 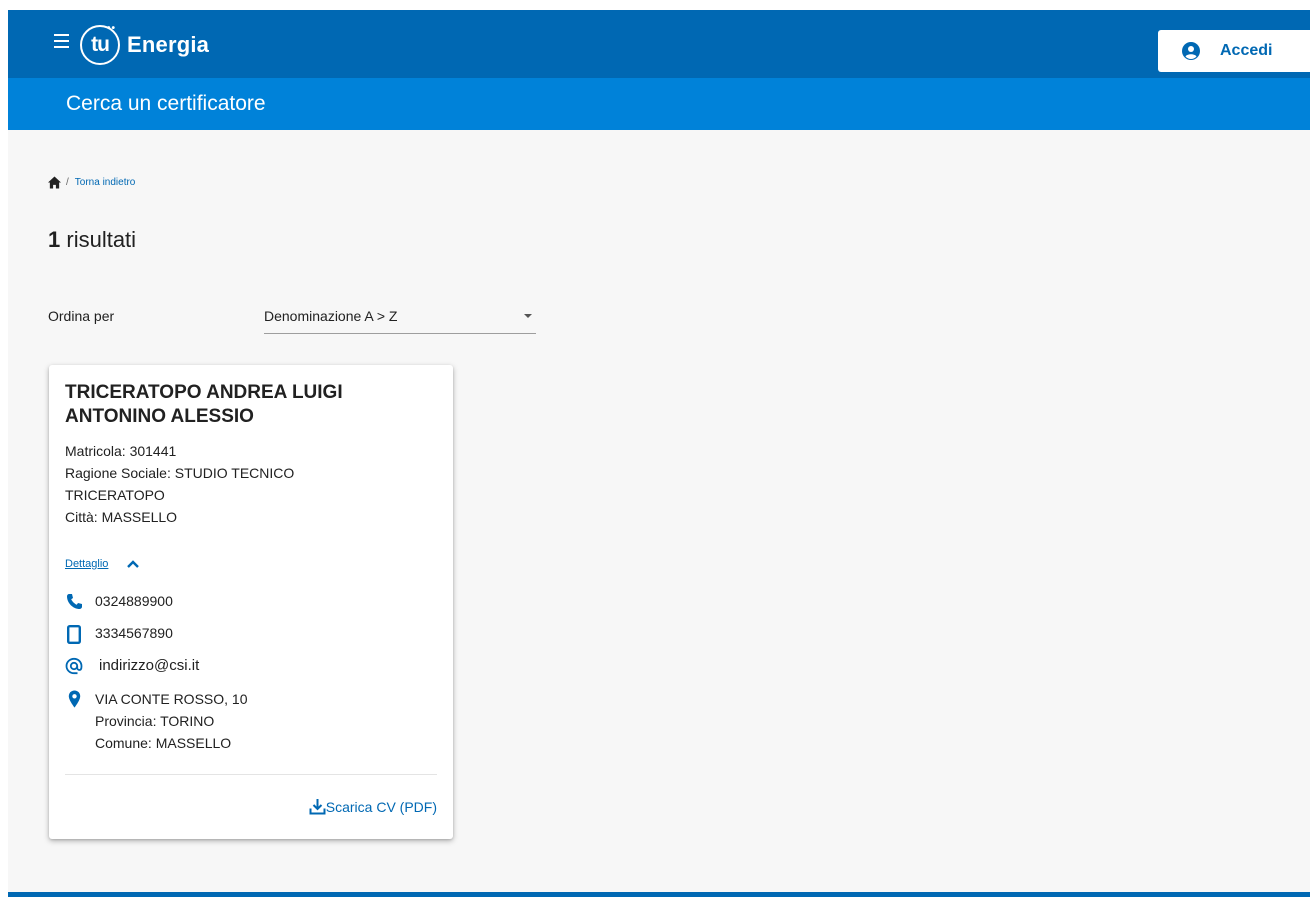 I want to click on logo-text: Energia, so click(x=168, y=44).